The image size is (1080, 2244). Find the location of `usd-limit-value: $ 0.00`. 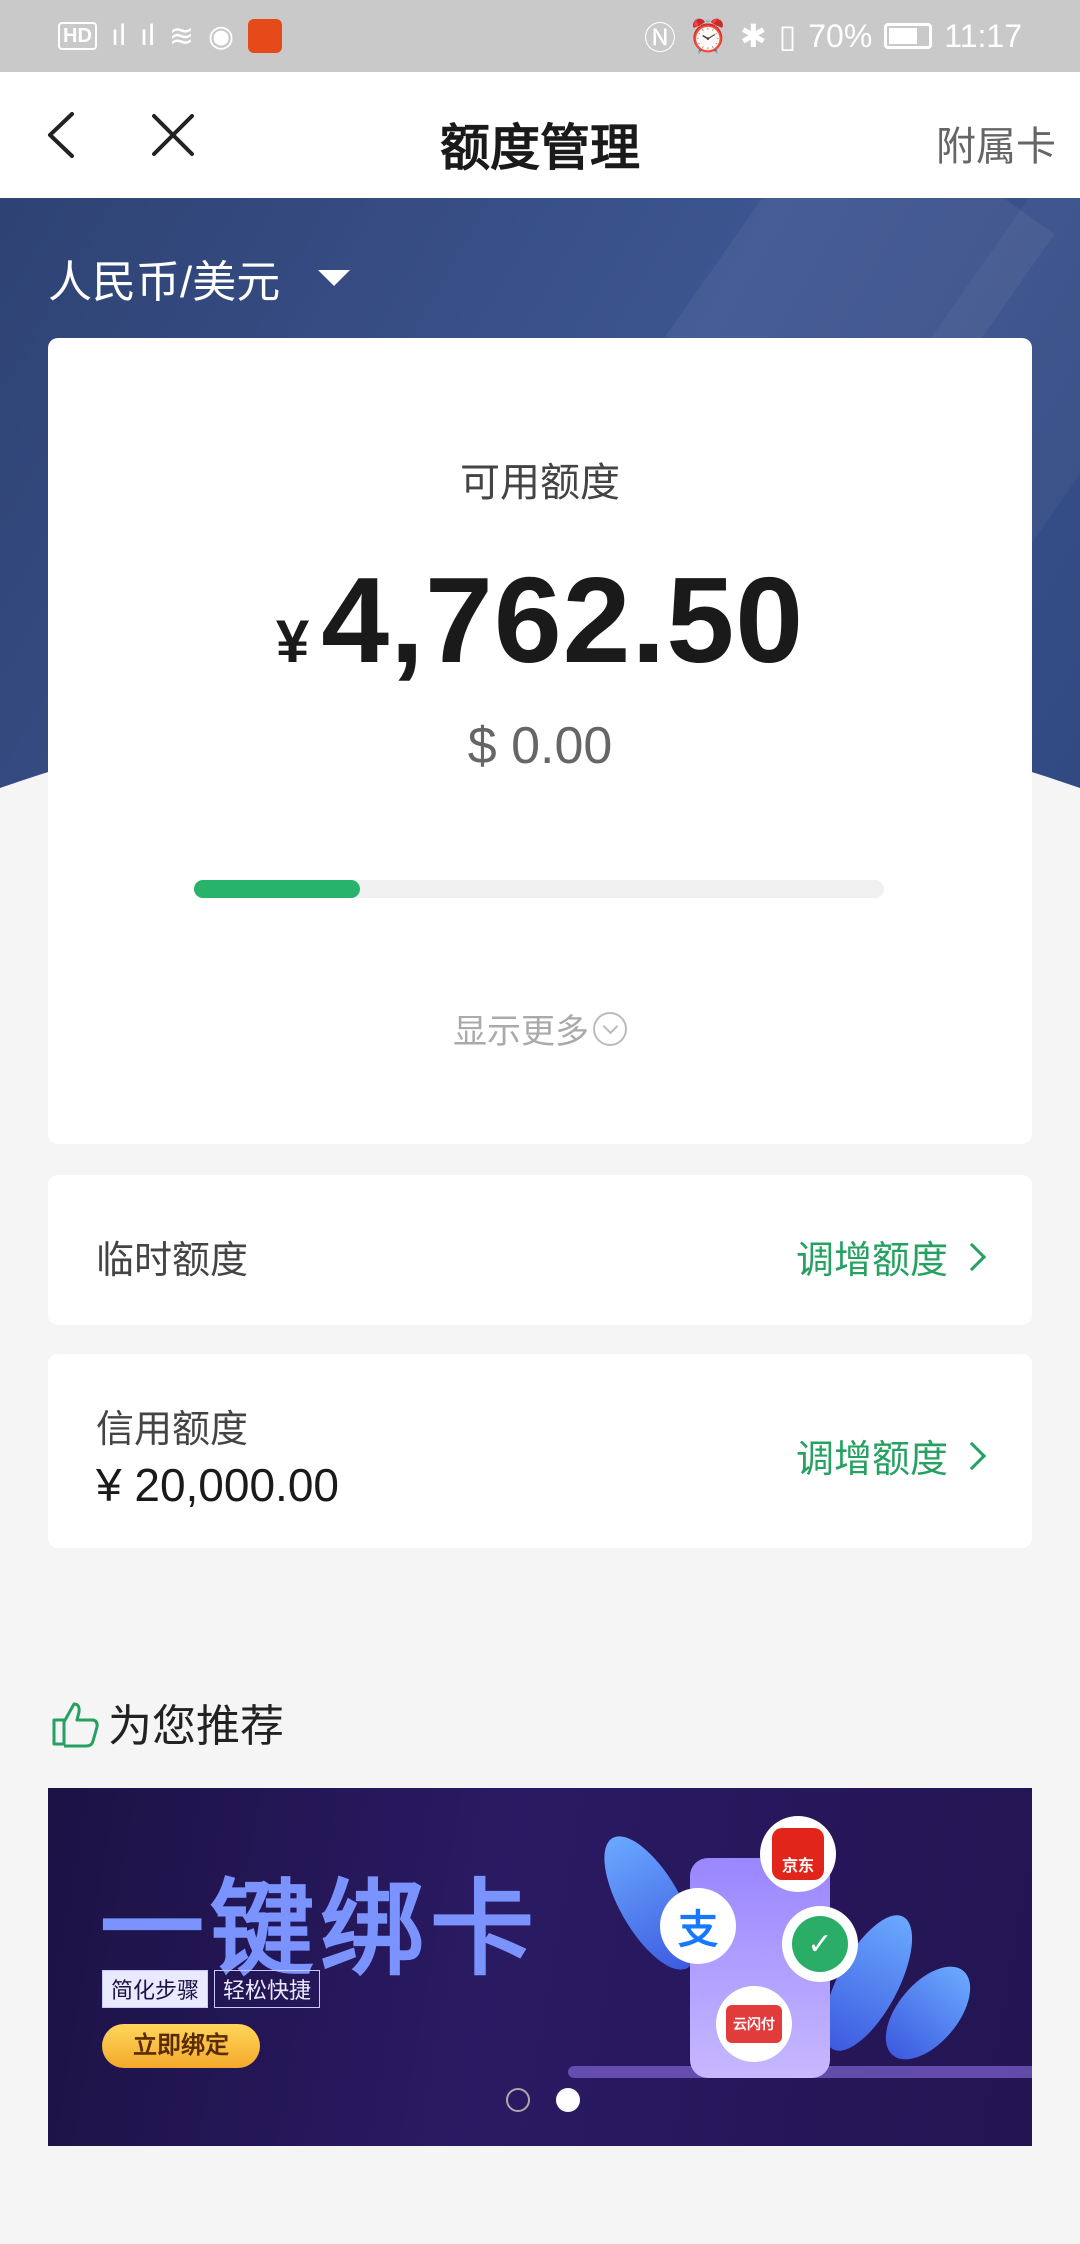

usd-limit-value: $ 0.00 is located at coordinates (540, 746).